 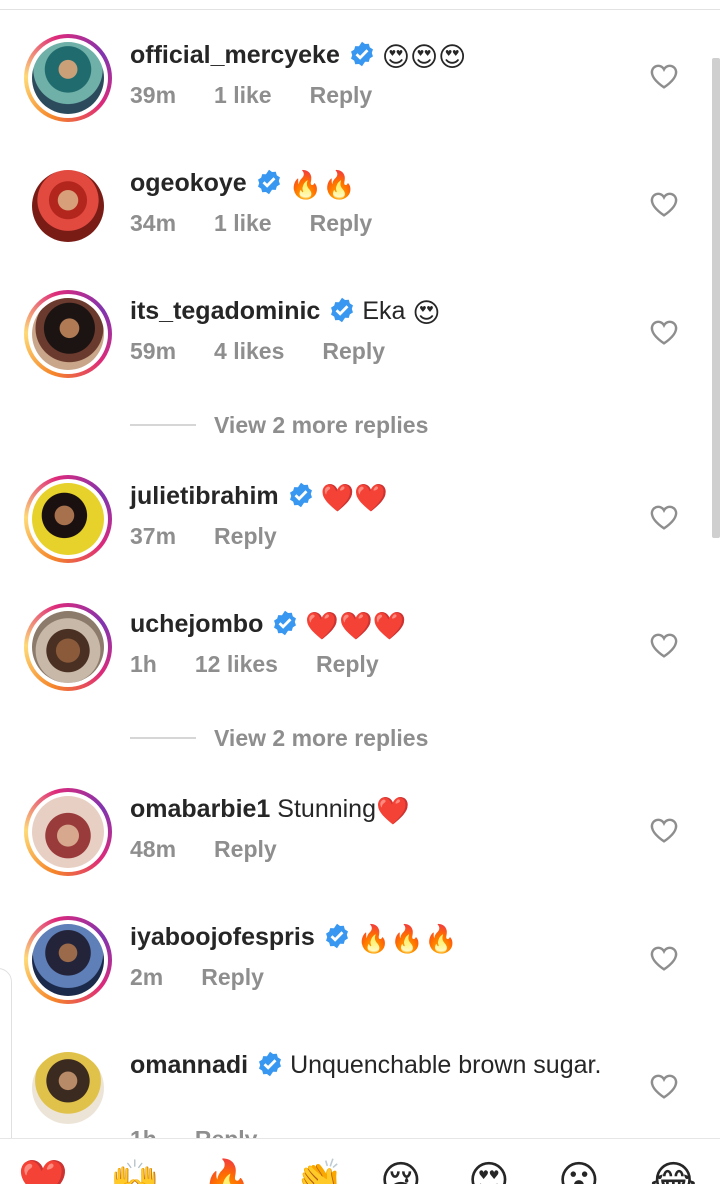 I want to click on comment-username: omabarbie1, so click(x=200, y=809).